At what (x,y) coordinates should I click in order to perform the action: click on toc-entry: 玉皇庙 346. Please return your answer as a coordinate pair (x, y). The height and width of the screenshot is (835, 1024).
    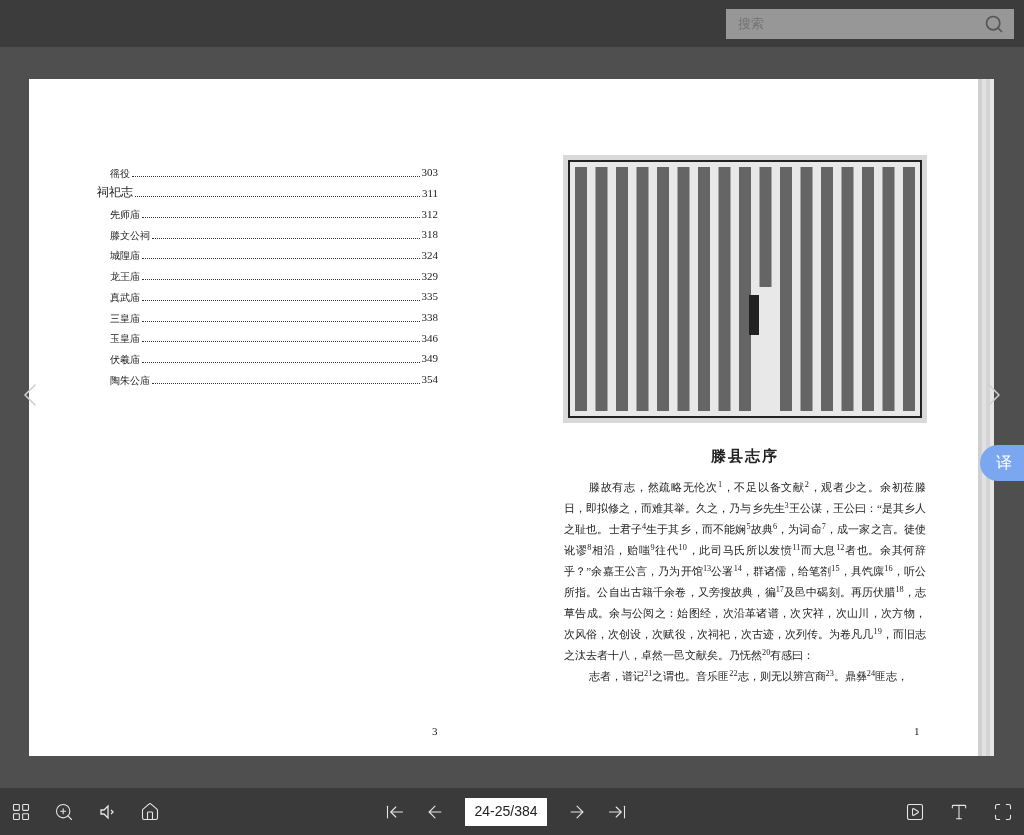
    Looking at the image, I should click on (267, 336).